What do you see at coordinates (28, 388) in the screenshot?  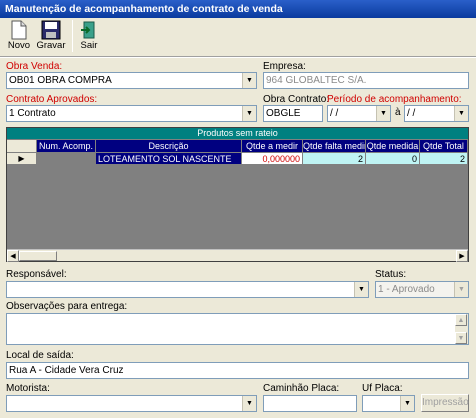 I see `motorista-label: Motorista:` at bounding box center [28, 388].